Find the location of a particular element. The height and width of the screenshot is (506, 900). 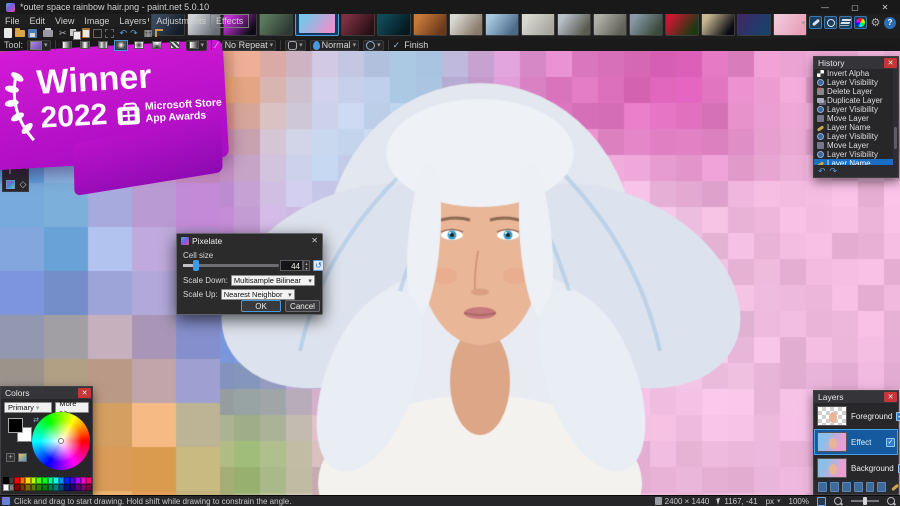

menu-item-effects: Effects is located at coordinates (229, 20).